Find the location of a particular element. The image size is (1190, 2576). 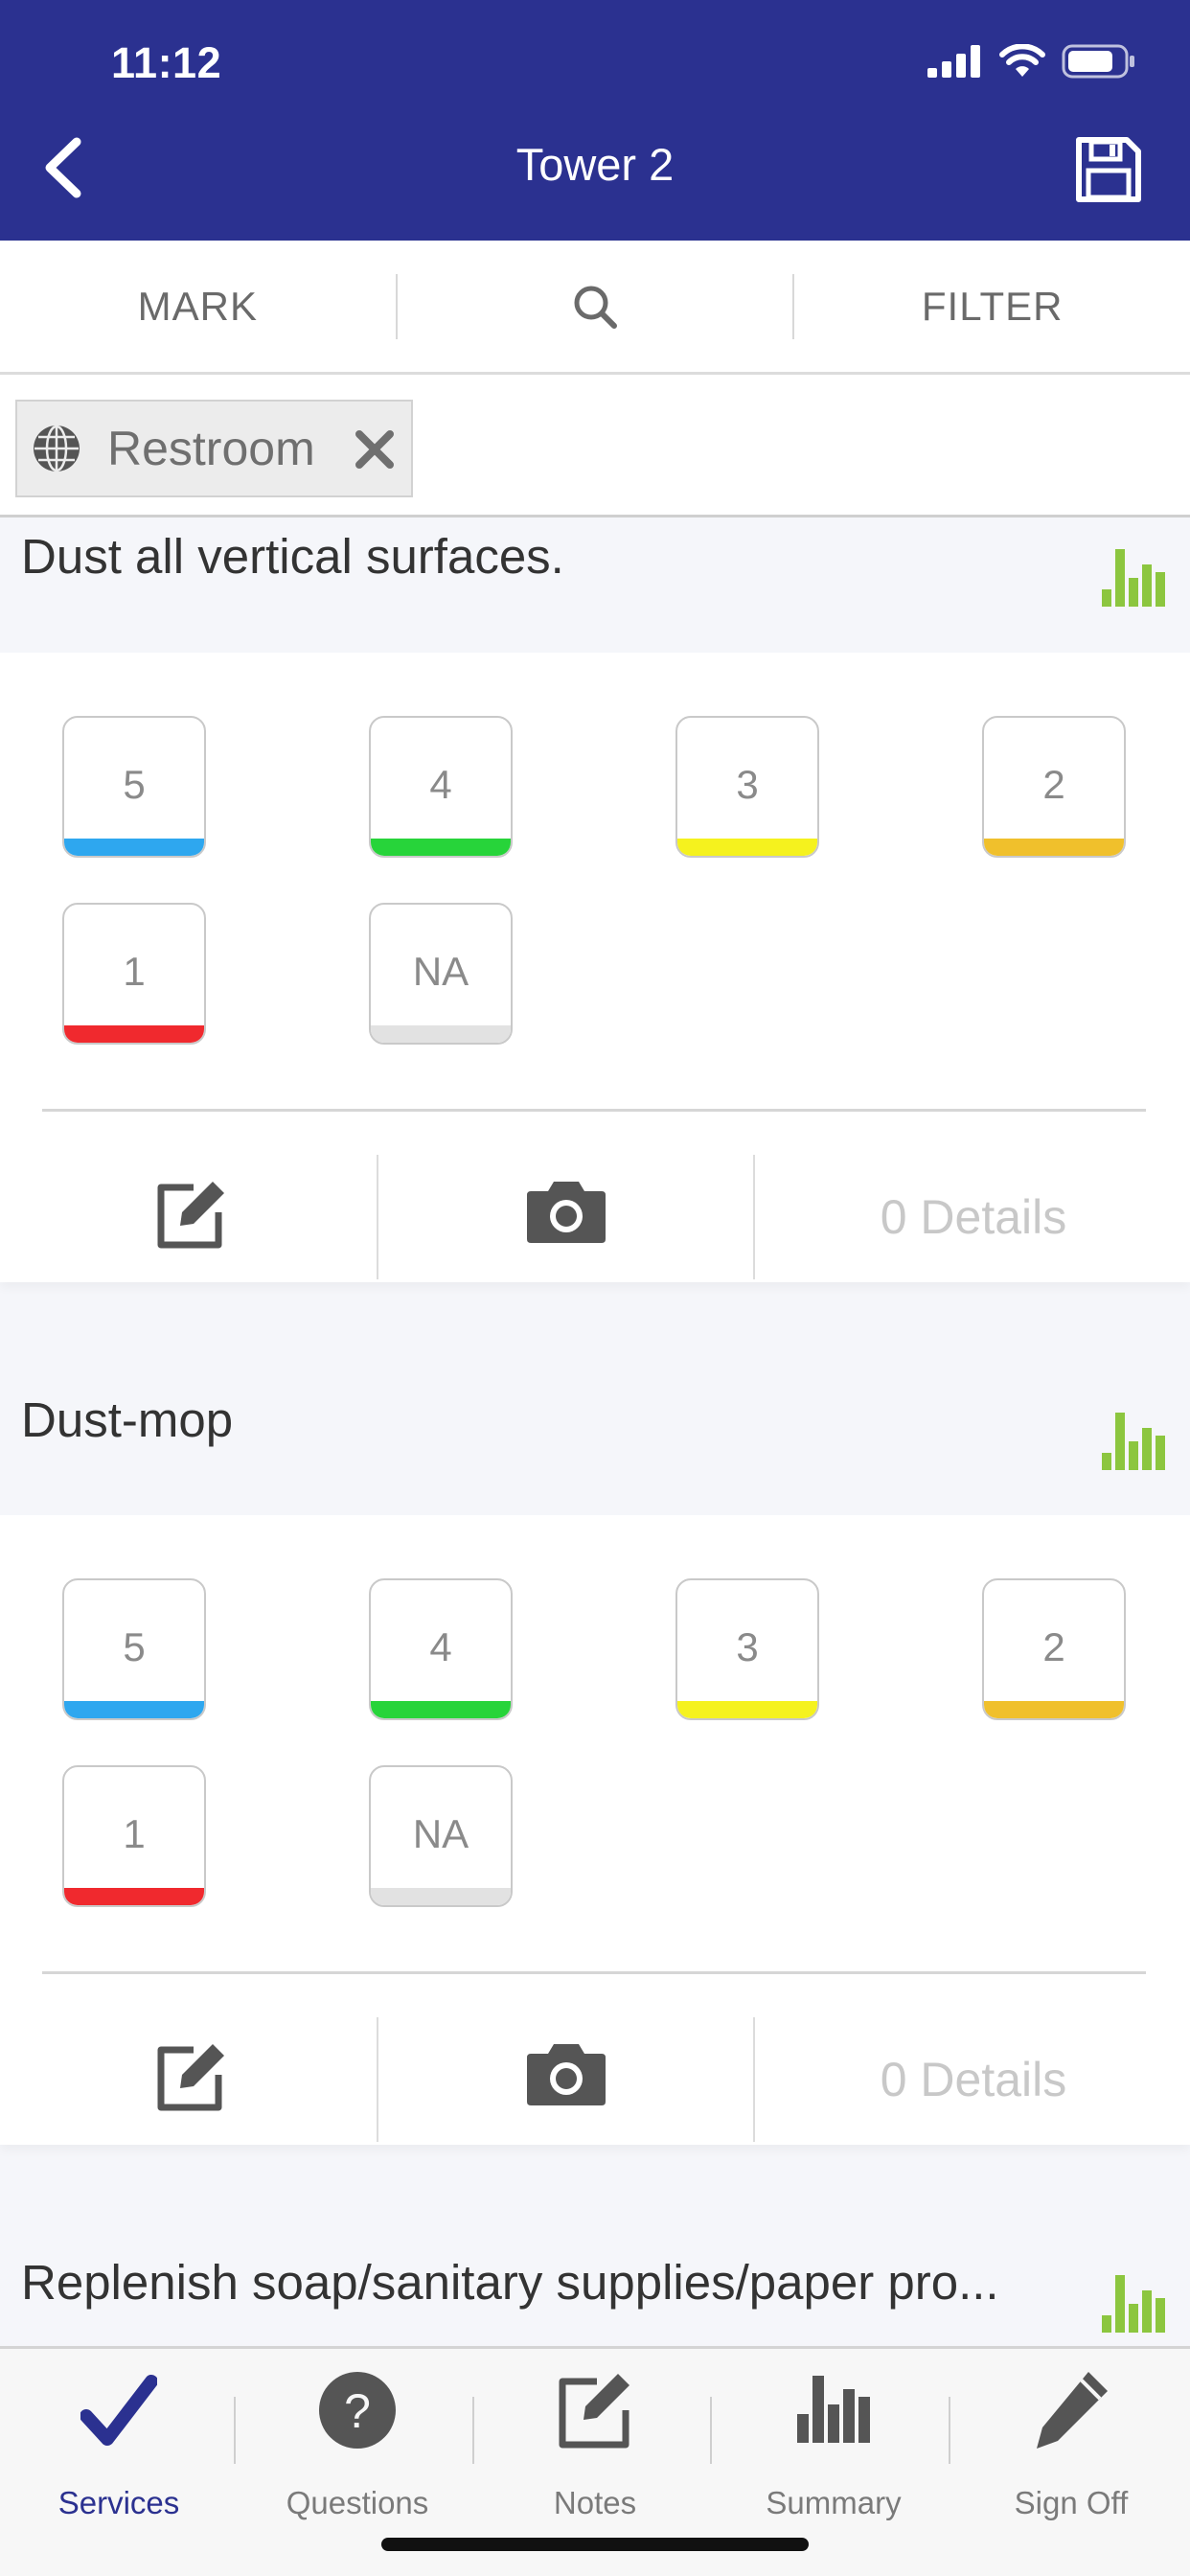

page-title: Tower 2 is located at coordinates (595, 164).